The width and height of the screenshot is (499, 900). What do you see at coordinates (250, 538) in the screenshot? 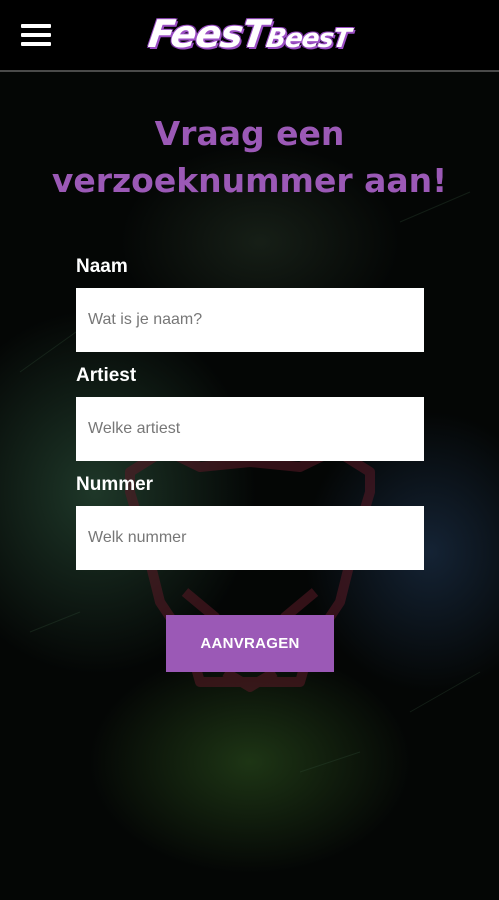
I see `song-input` at bounding box center [250, 538].